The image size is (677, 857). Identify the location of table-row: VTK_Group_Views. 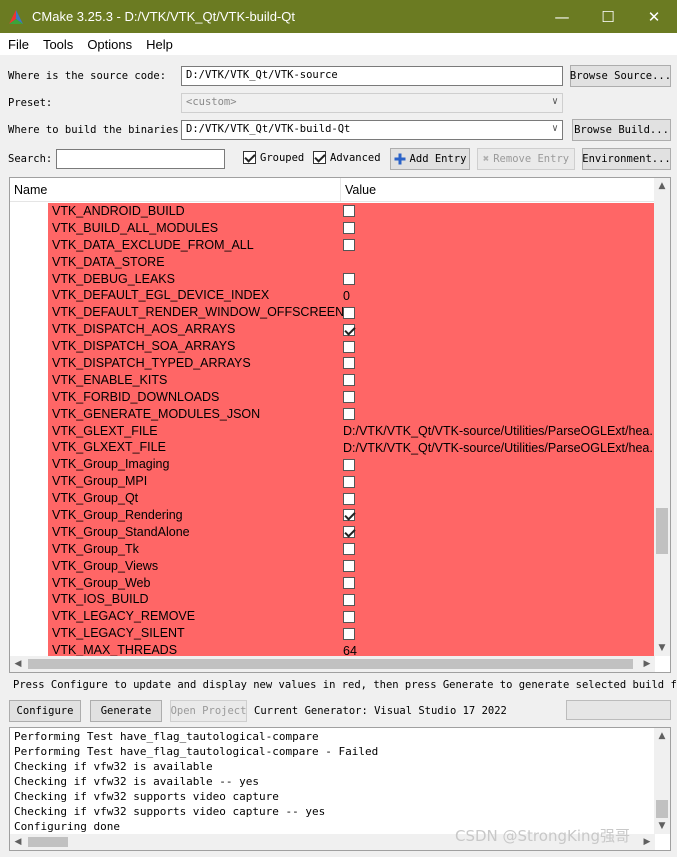
(332, 566).